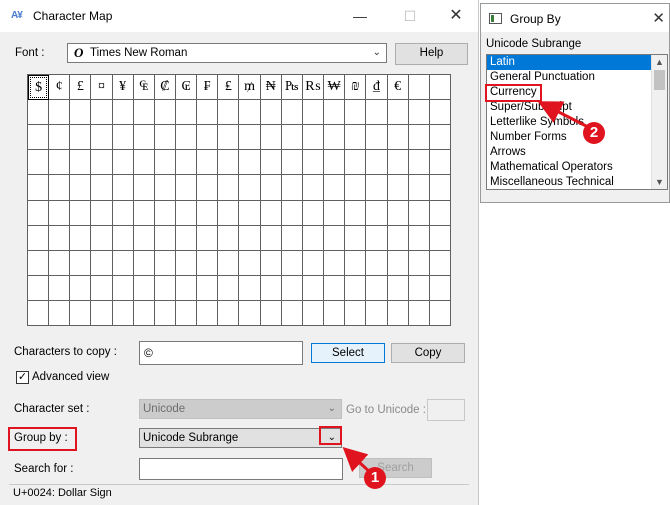 The image size is (670, 505). I want to click on list-item-arrows: Arrows, so click(577, 152).